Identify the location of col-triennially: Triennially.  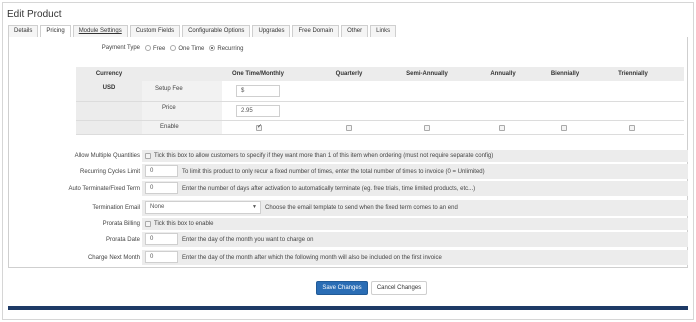
(633, 74).